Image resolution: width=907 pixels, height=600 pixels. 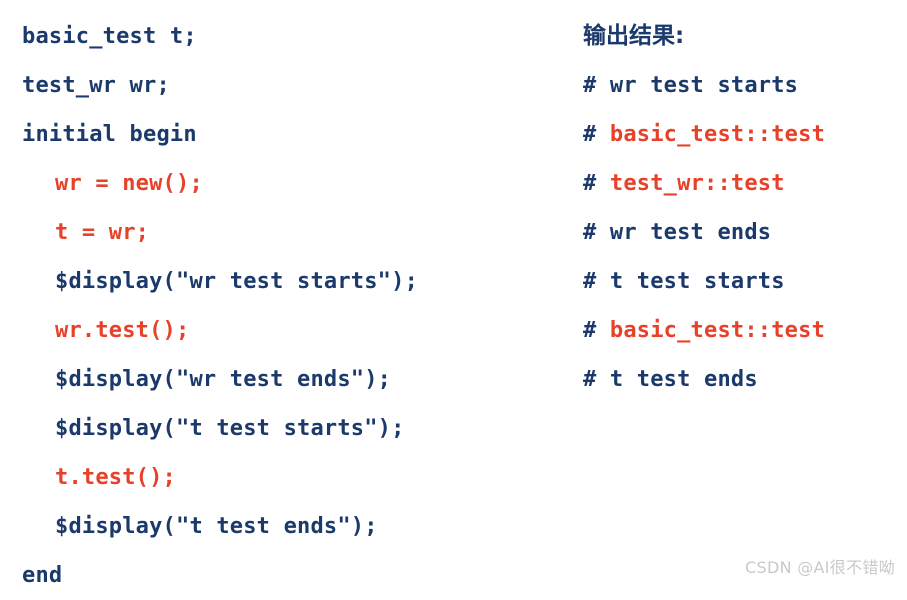 What do you see at coordinates (116, 477) in the screenshot?
I see `code-line: t.test();` at bounding box center [116, 477].